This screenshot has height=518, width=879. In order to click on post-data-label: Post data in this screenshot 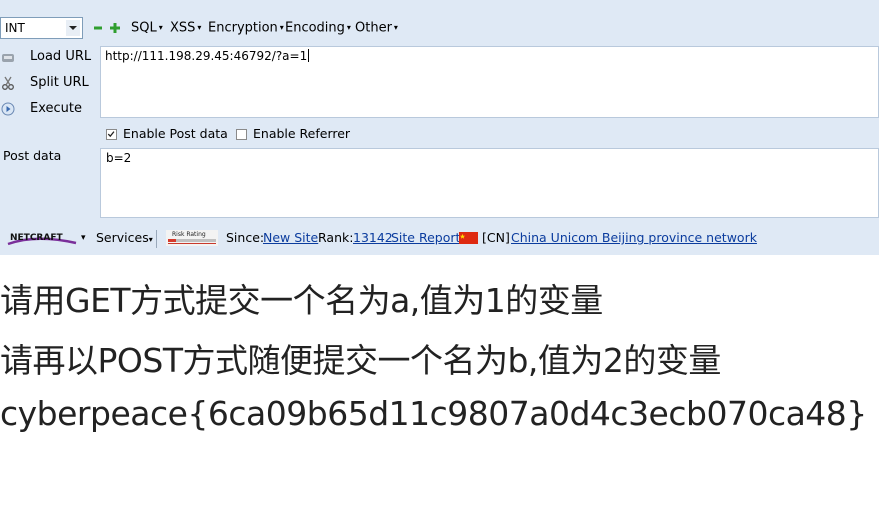, I will do `click(32, 155)`.